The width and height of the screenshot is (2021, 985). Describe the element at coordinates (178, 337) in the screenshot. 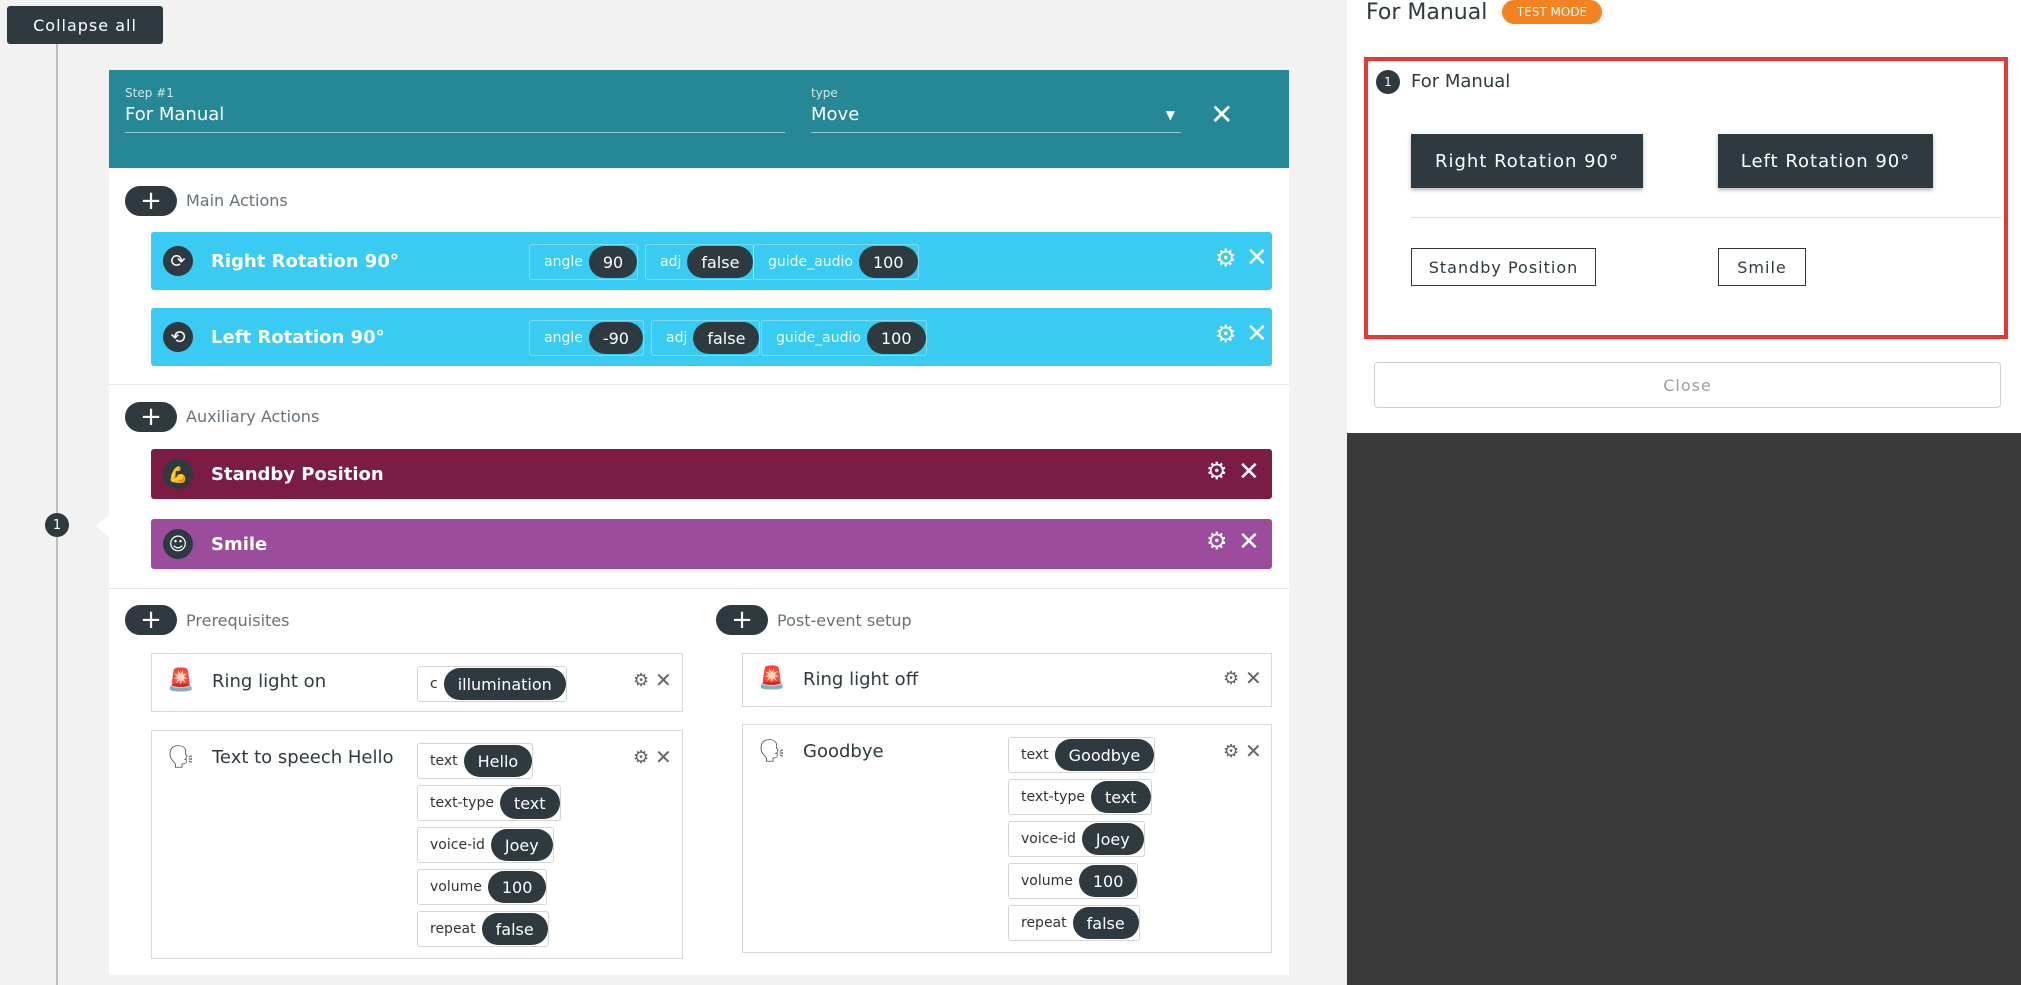

I see `rotate-icon: ⟲` at that location.